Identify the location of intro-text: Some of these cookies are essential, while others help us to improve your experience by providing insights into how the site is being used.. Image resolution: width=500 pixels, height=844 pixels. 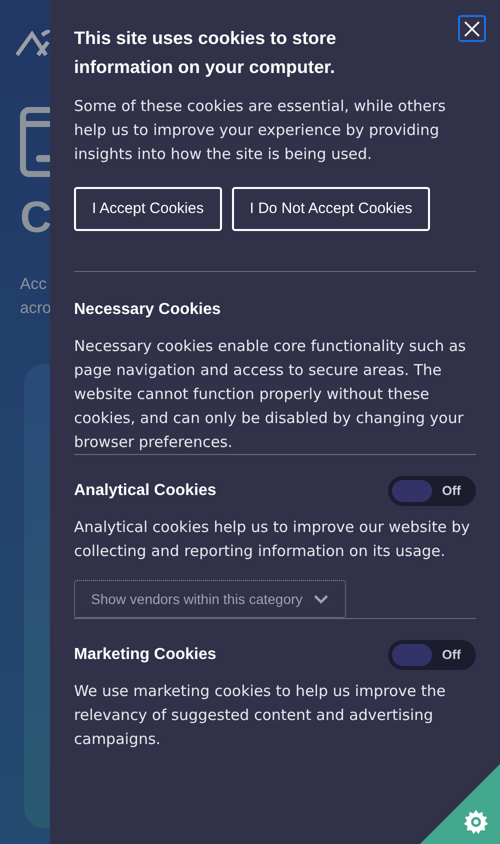
(260, 130).